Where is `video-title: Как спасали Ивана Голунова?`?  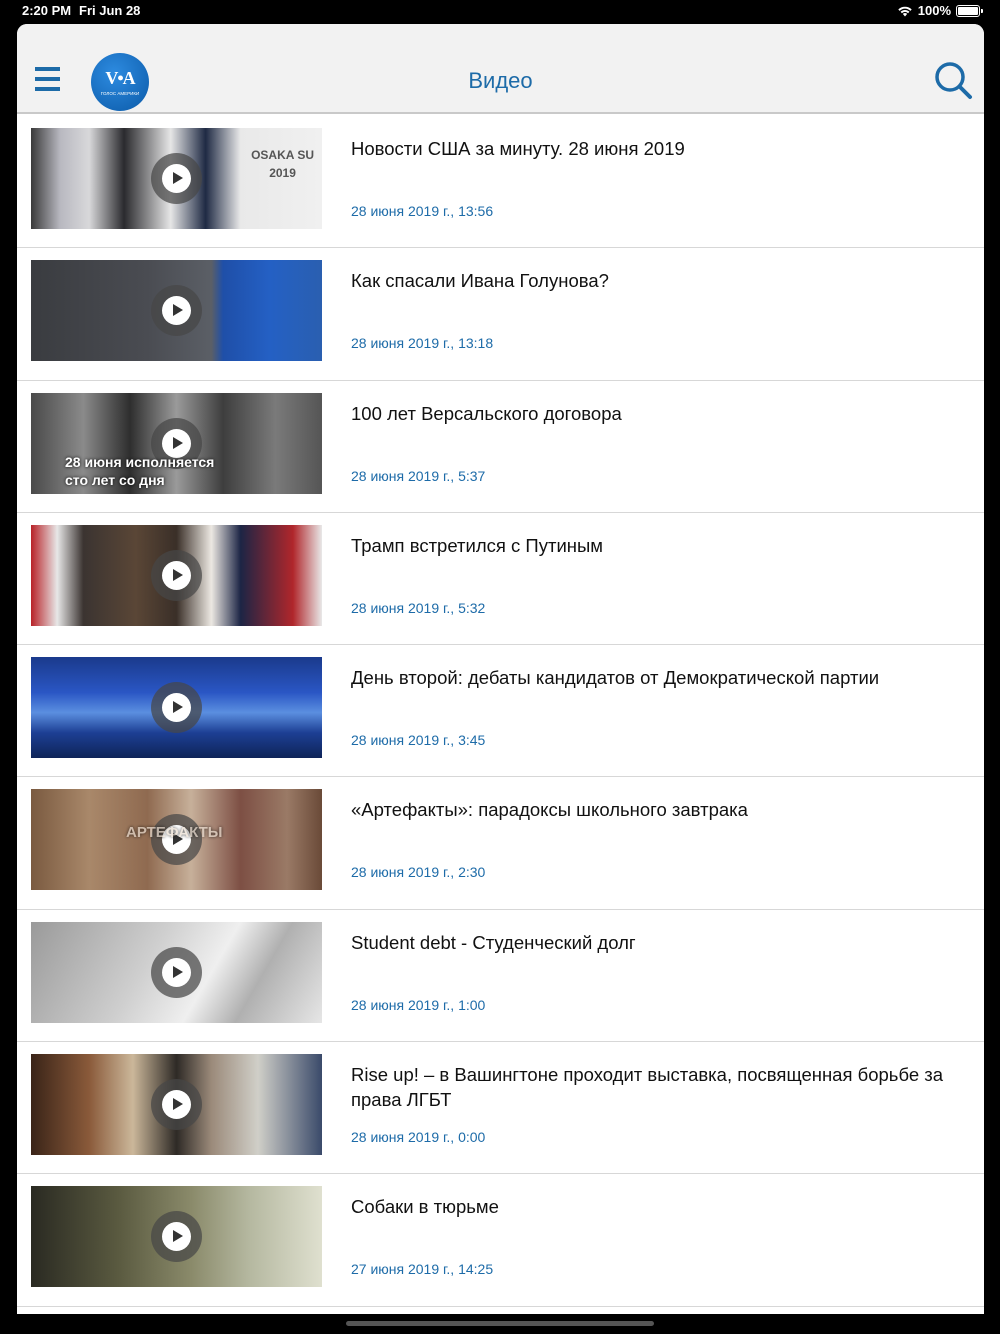
video-title: Как спасали Ивана Голунова? is located at coordinates (651, 280).